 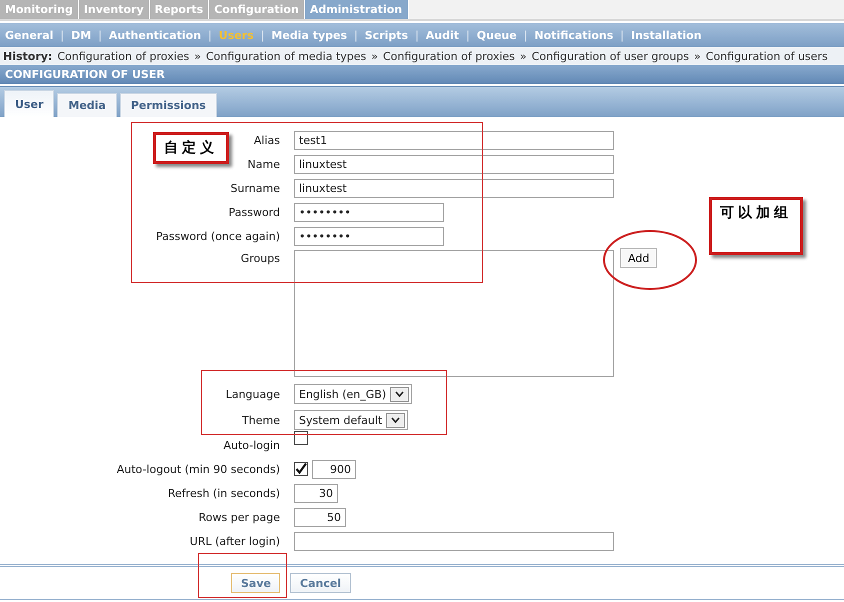 What do you see at coordinates (351, 420) in the screenshot?
I see `select-field: System default` at bounding box center [351, 420].